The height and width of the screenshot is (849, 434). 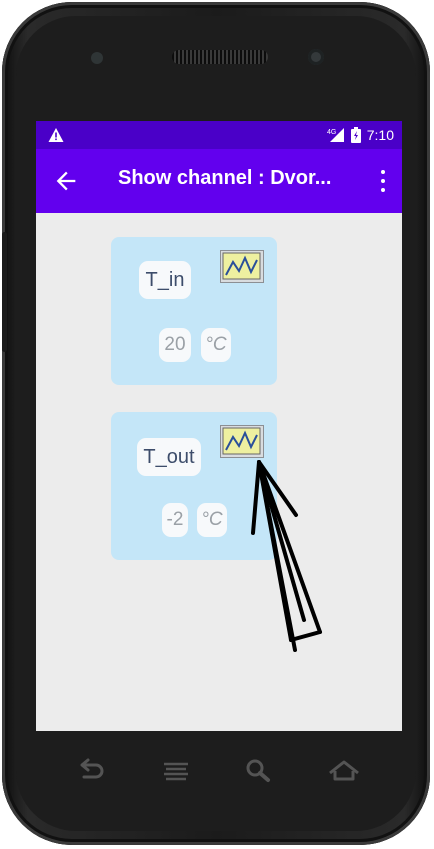 I want to click on warning-icon, so click(x=56, y=135).